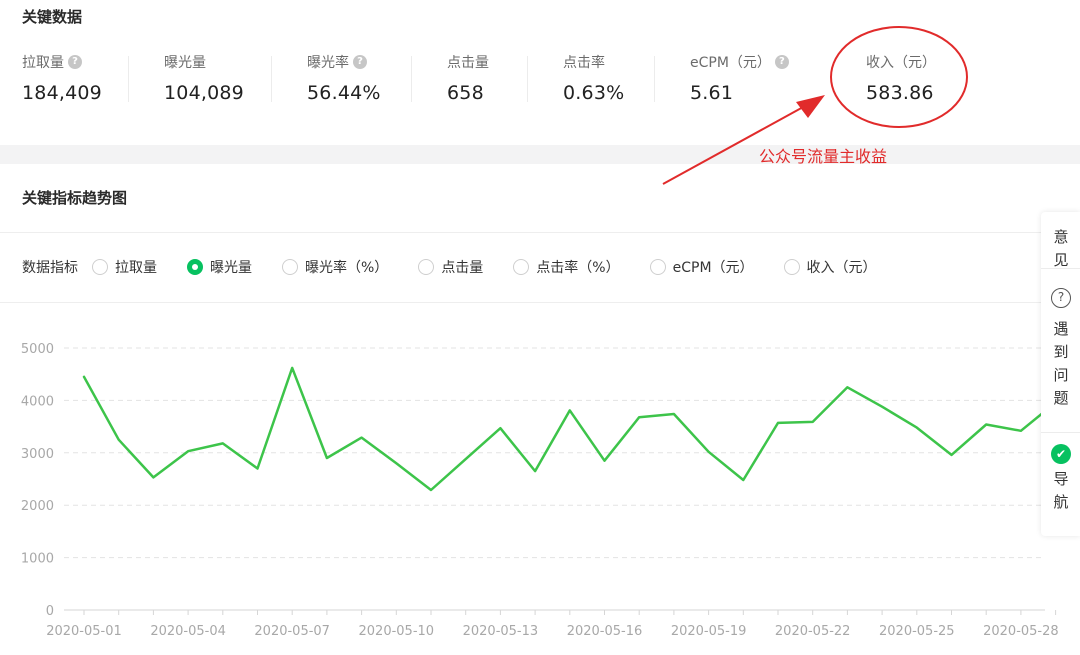 Image resolution: width=1080 pixels, height=655 pixels. What do you see at coordinates (328, 63) in the screenshot?
I see `metric-label-text: 曝光率` at bounding box center [328, 63].